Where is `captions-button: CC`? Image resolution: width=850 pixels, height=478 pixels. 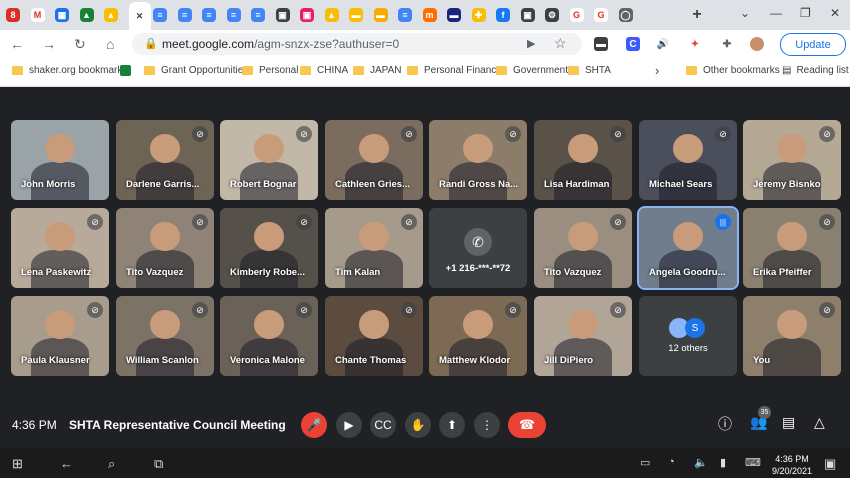 captions-button: CC is located at coordinates (383, 425).